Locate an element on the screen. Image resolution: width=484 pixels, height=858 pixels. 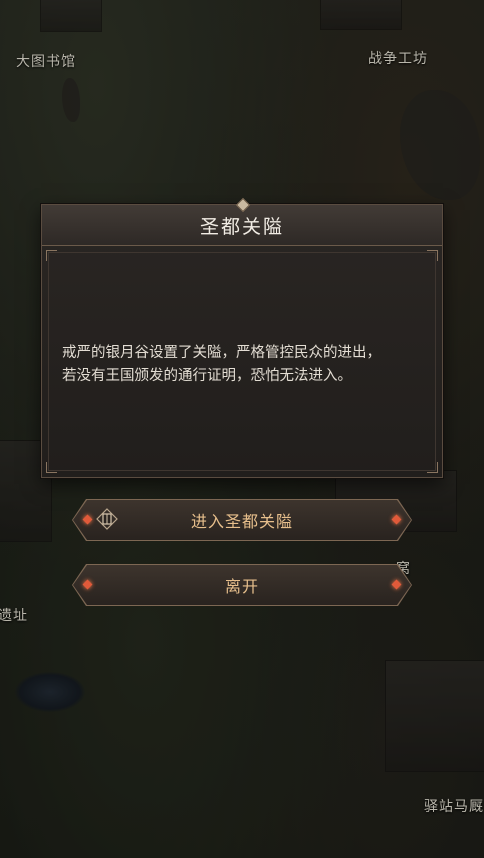
leave-button: 离开 is located at coordinates (242, 585).